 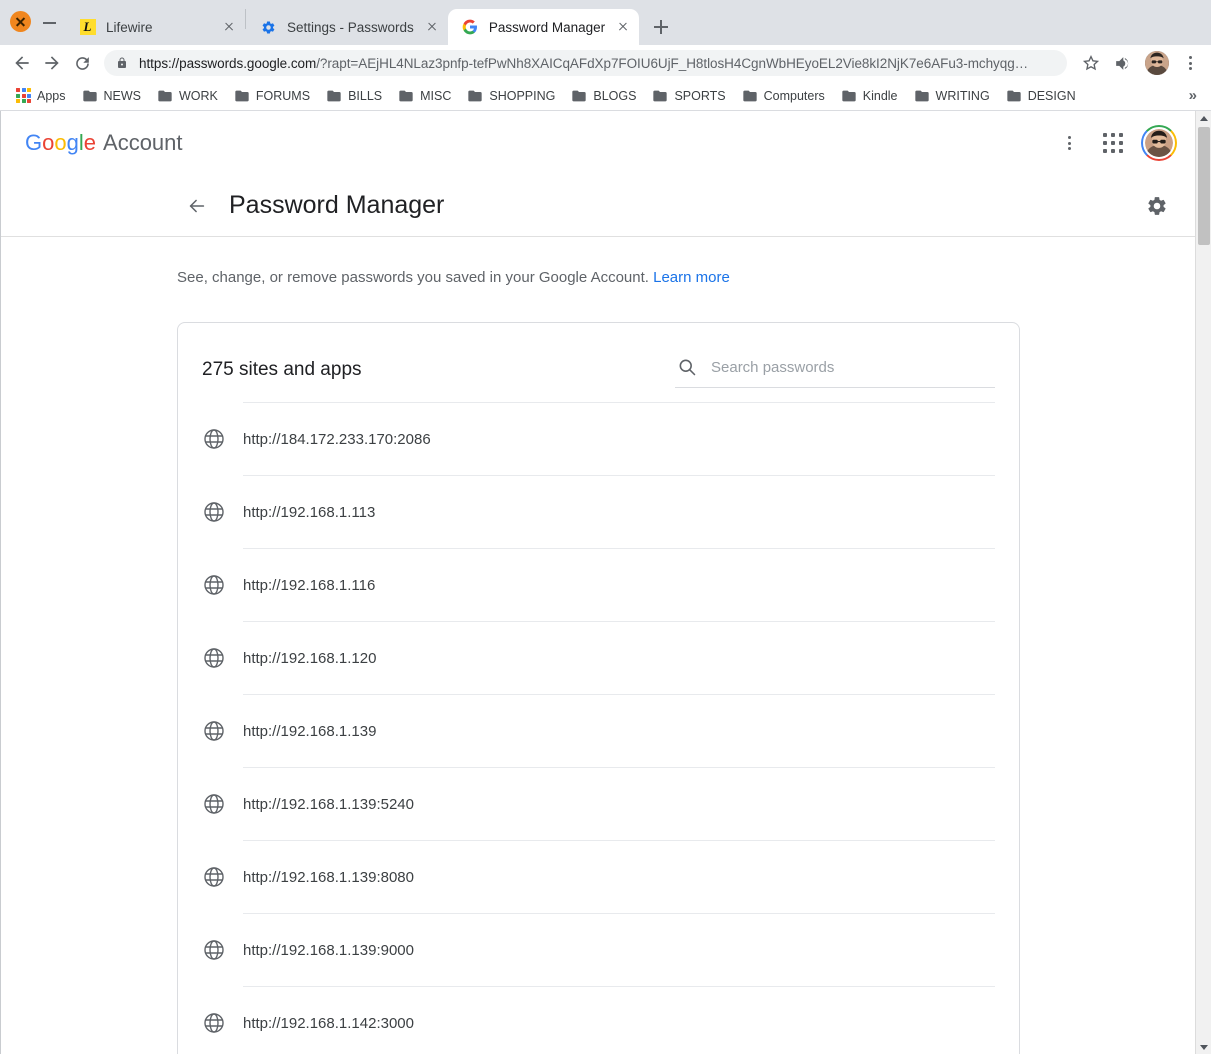 I want to click on bookmark-label: WORK, so click(x=198, y=95).